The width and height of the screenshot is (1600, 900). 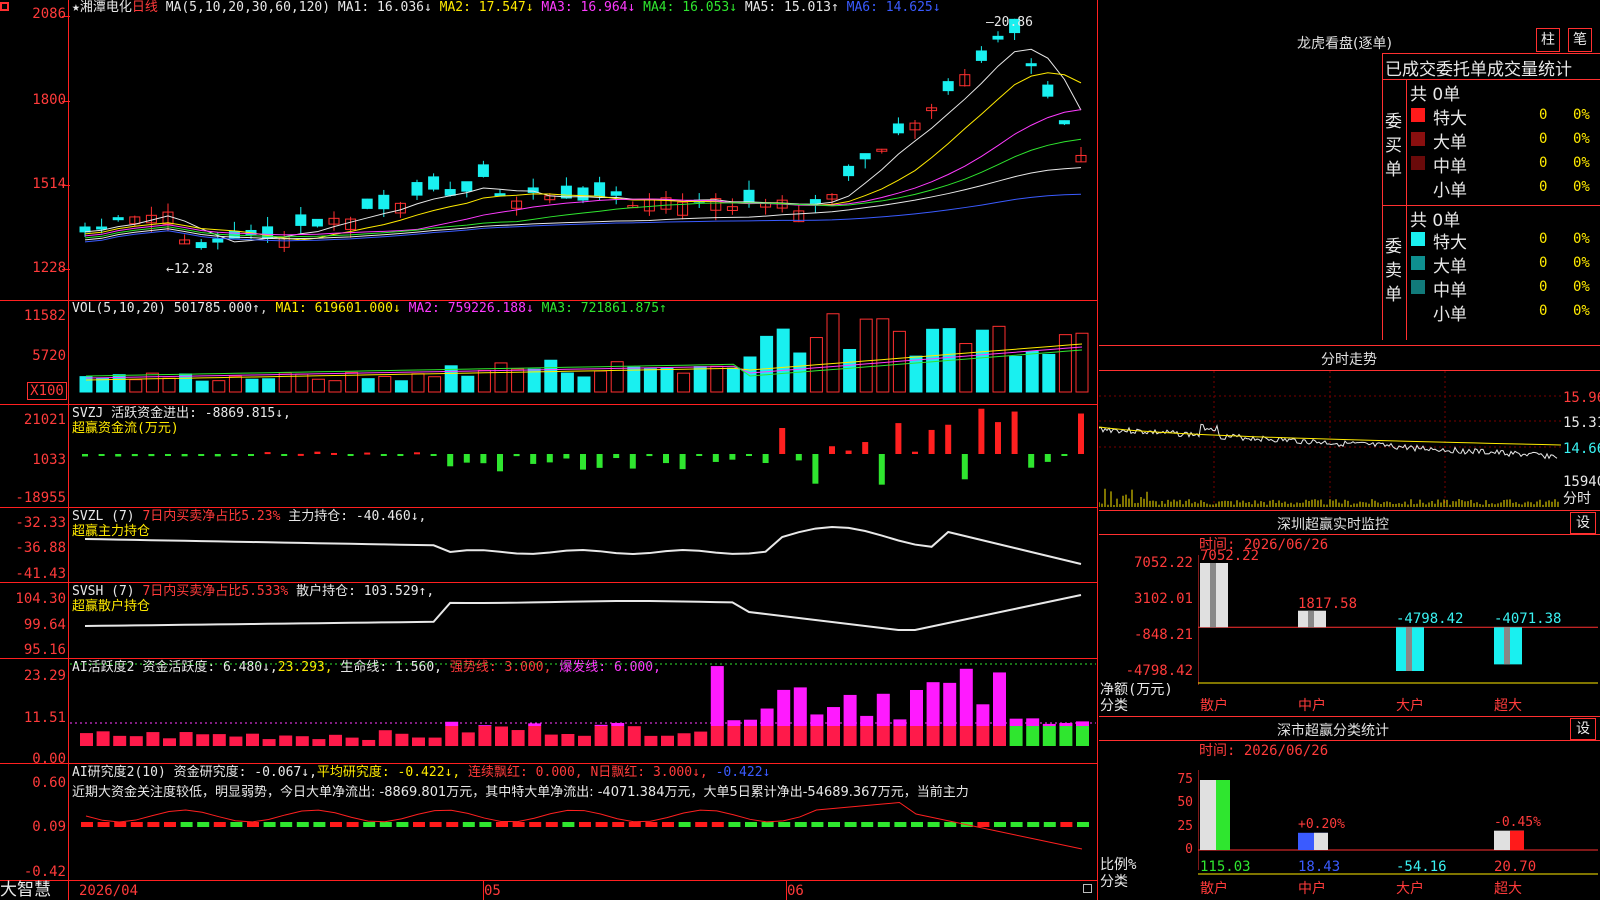 What do you see at coordinates (1583, 523) in the screenshot?
I see `monitor-settings-button: 设` at bounding box center [1583, 523].